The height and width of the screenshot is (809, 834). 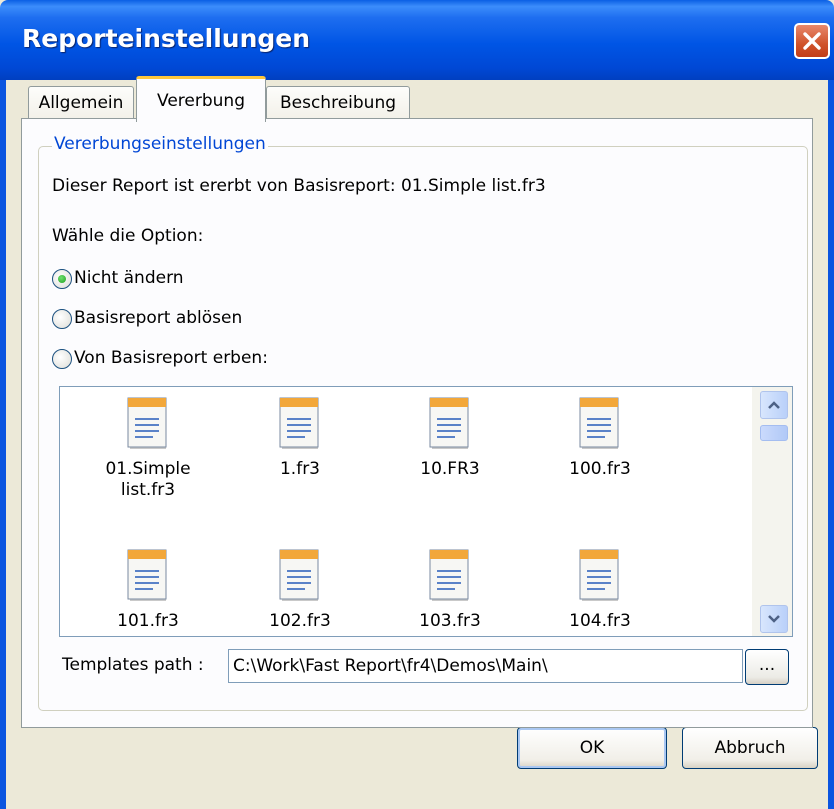 I want to click on file-name: 01.Simple list.fr3, so click(x=148, y=479).